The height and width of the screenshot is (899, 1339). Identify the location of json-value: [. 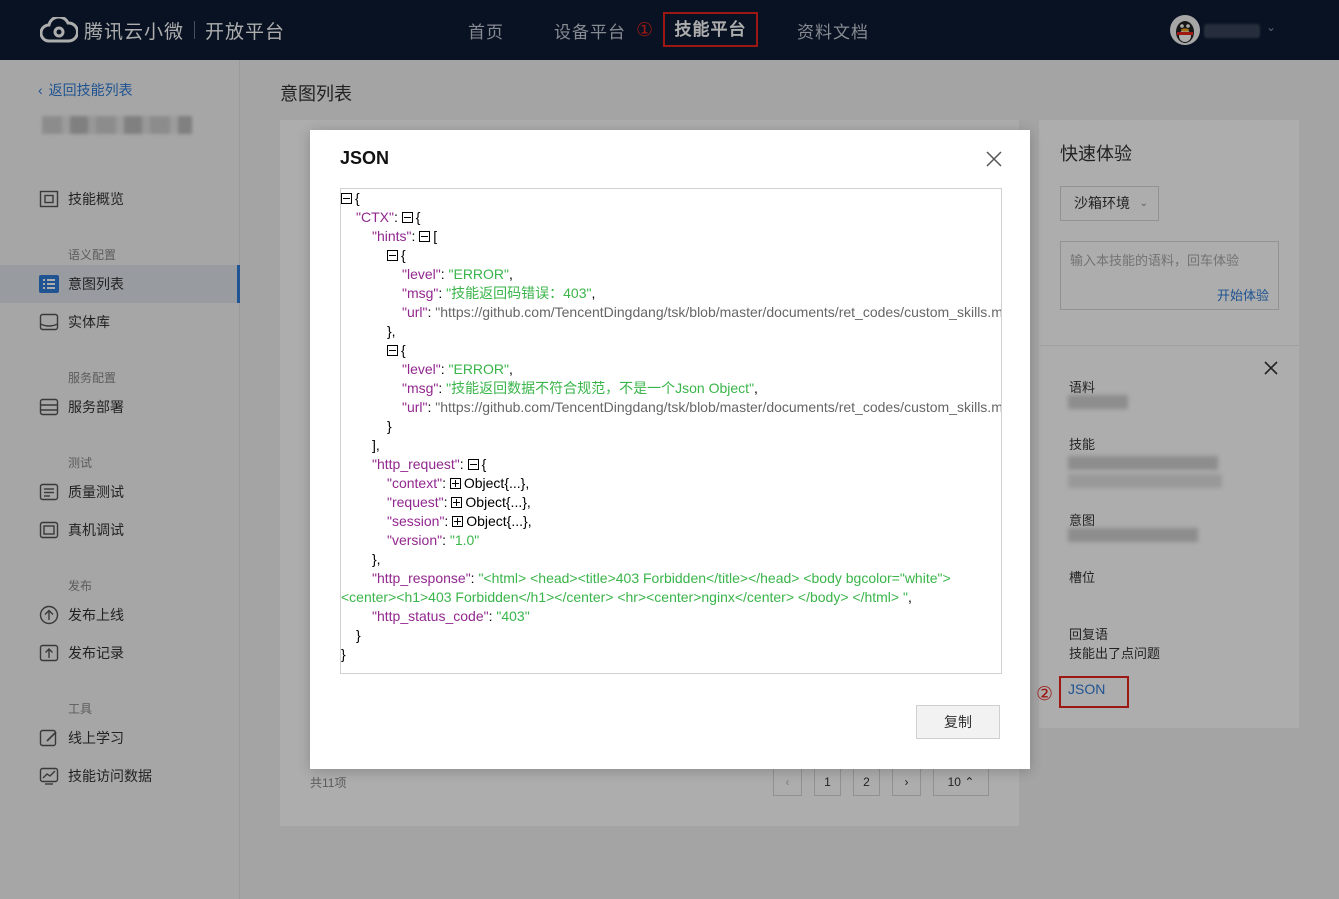
(435, 236).